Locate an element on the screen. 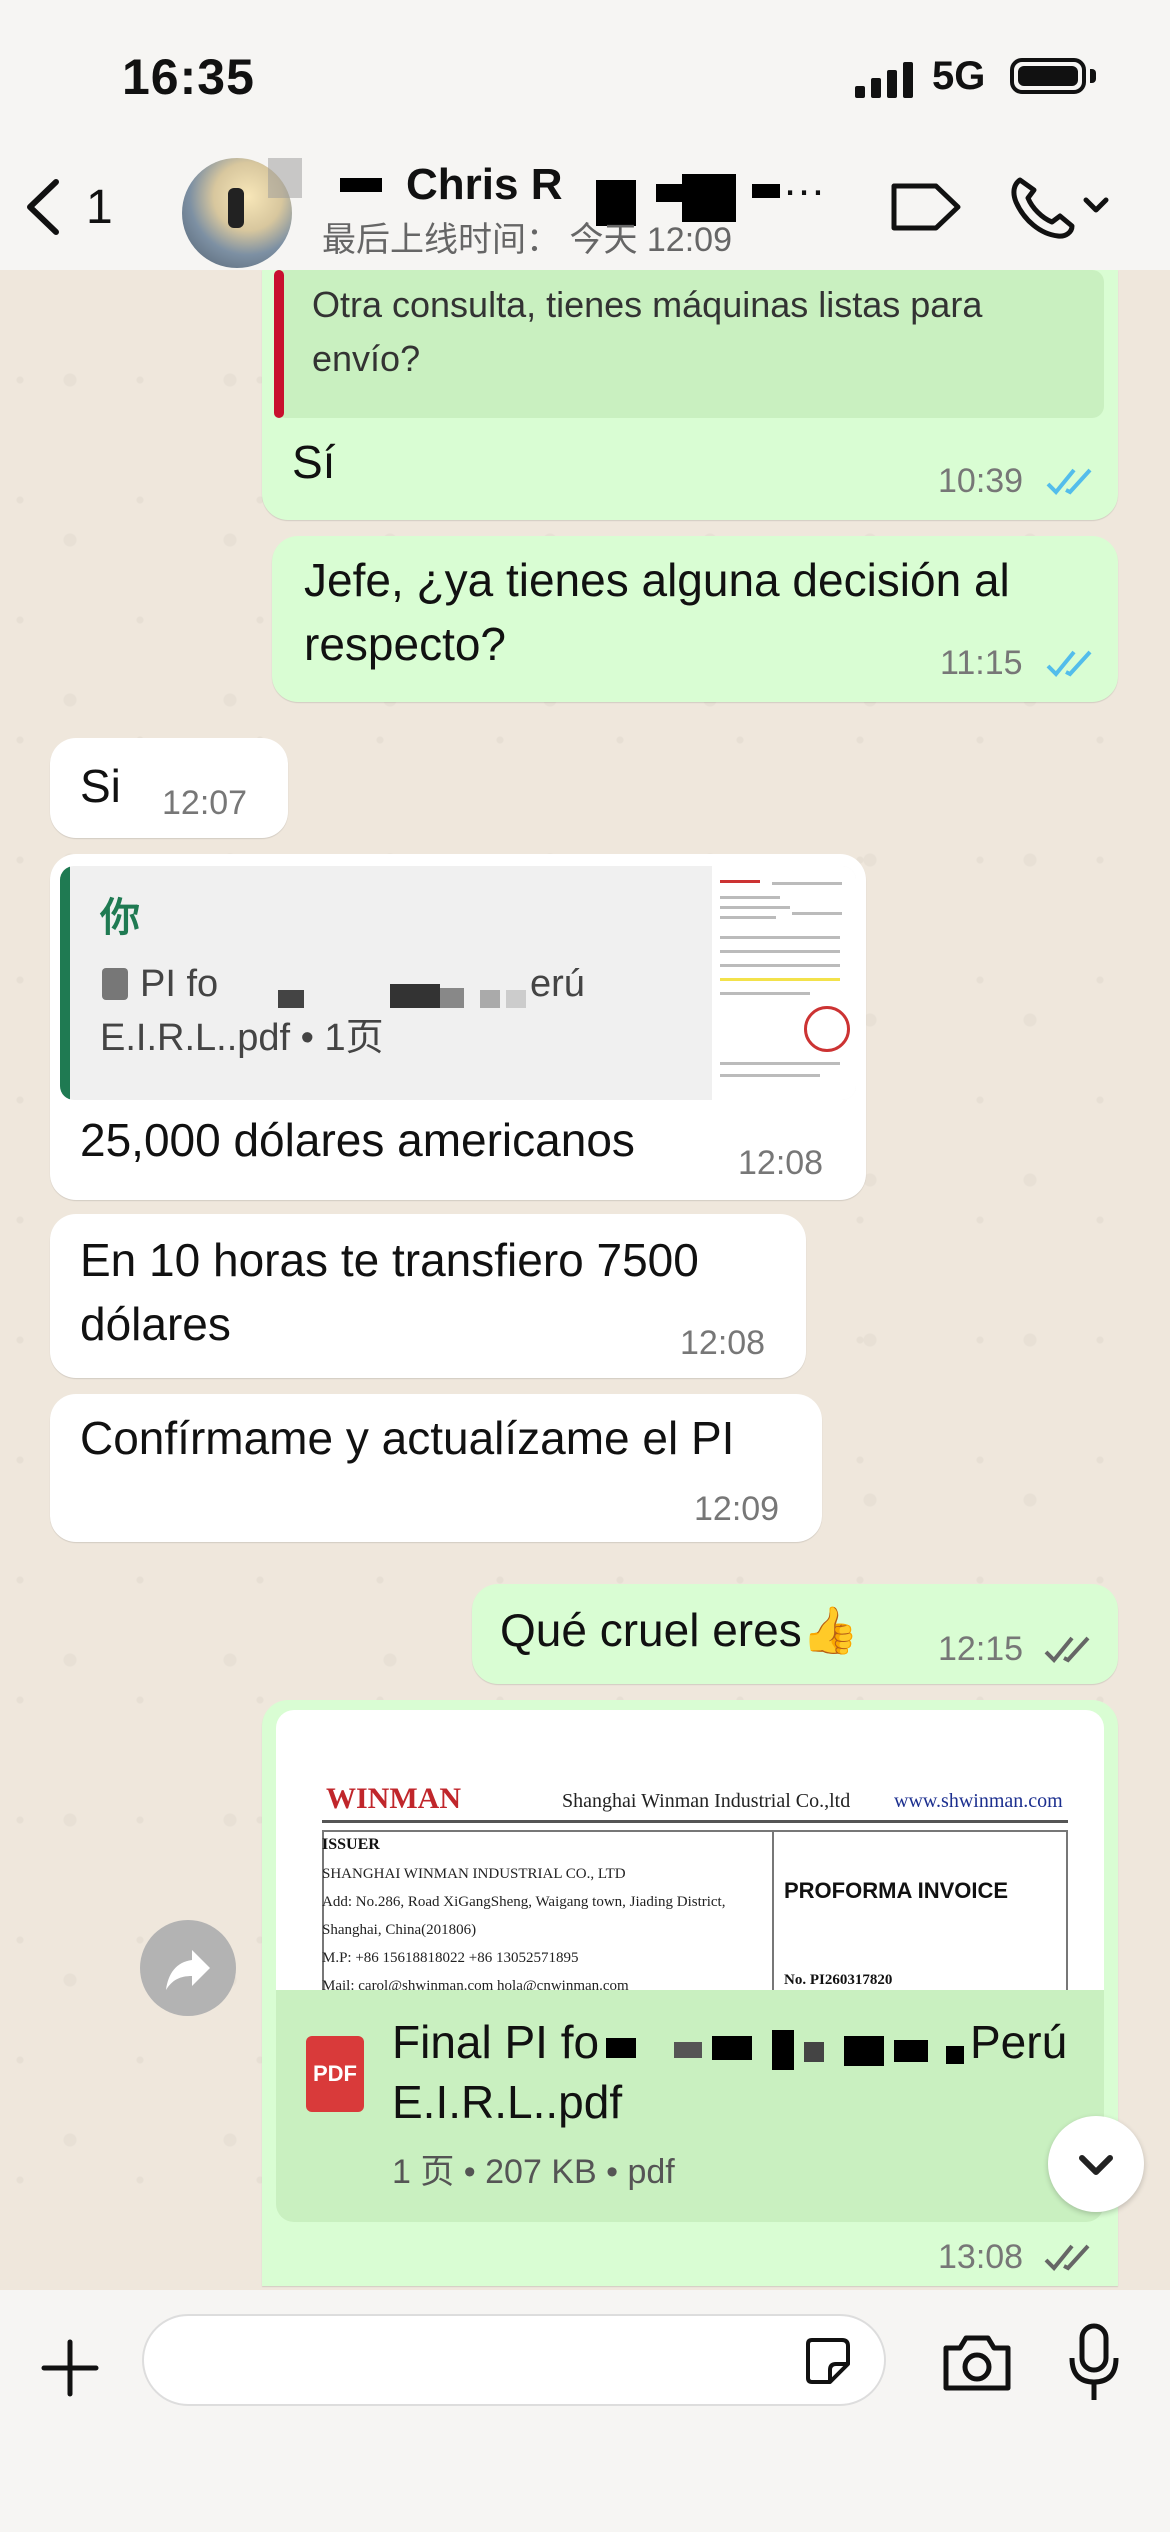 The image size is (1170, 2532). status-time: 16:35 is located at coordinates (188, 77).